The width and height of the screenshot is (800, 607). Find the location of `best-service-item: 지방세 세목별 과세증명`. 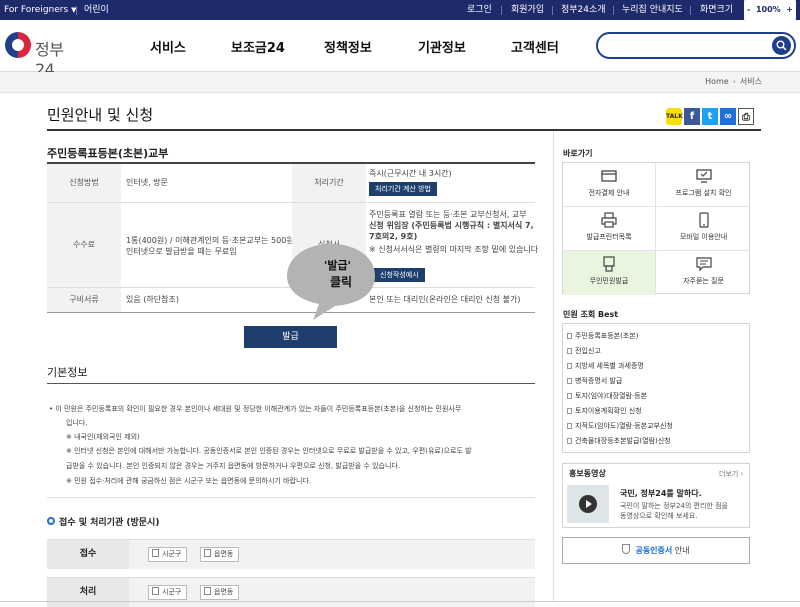

best-service-item: 지방세 세목별 과세증명 is located at coordinates (605, 366).